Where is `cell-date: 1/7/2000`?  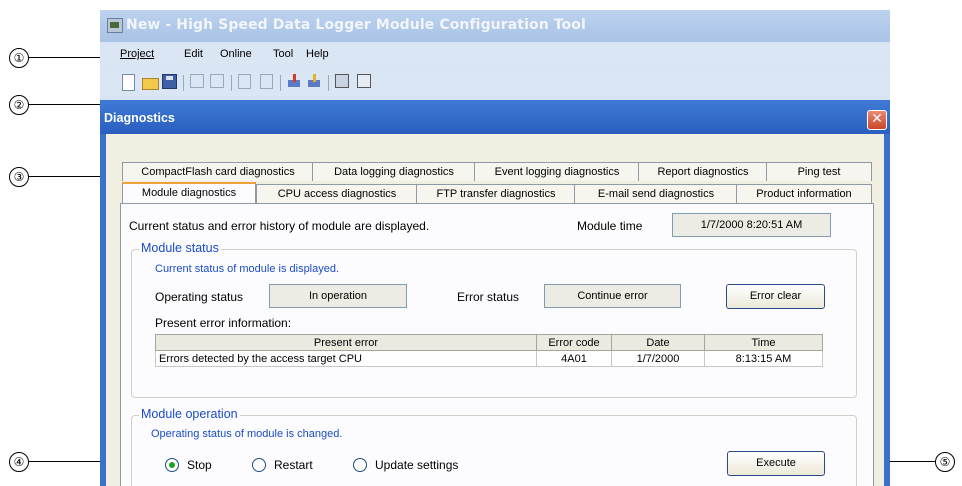 cell-date: 1/7/2000 is located at coordinates (658, 358).